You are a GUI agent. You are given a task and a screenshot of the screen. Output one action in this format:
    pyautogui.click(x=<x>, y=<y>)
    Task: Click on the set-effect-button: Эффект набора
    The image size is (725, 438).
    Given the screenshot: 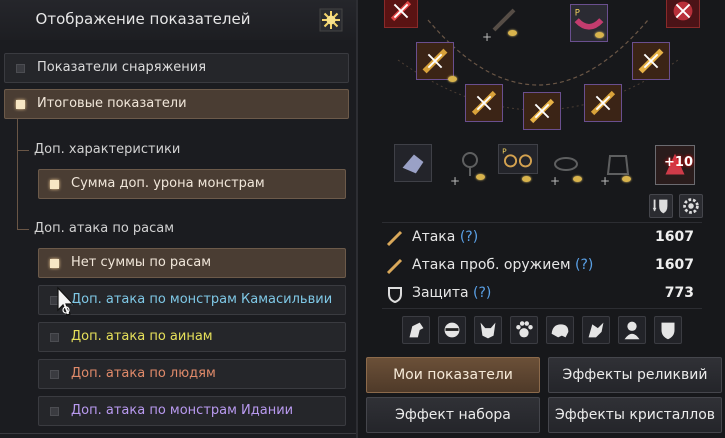 What is the action you would take?
    pyautogui.click(x=453, y=415)
    